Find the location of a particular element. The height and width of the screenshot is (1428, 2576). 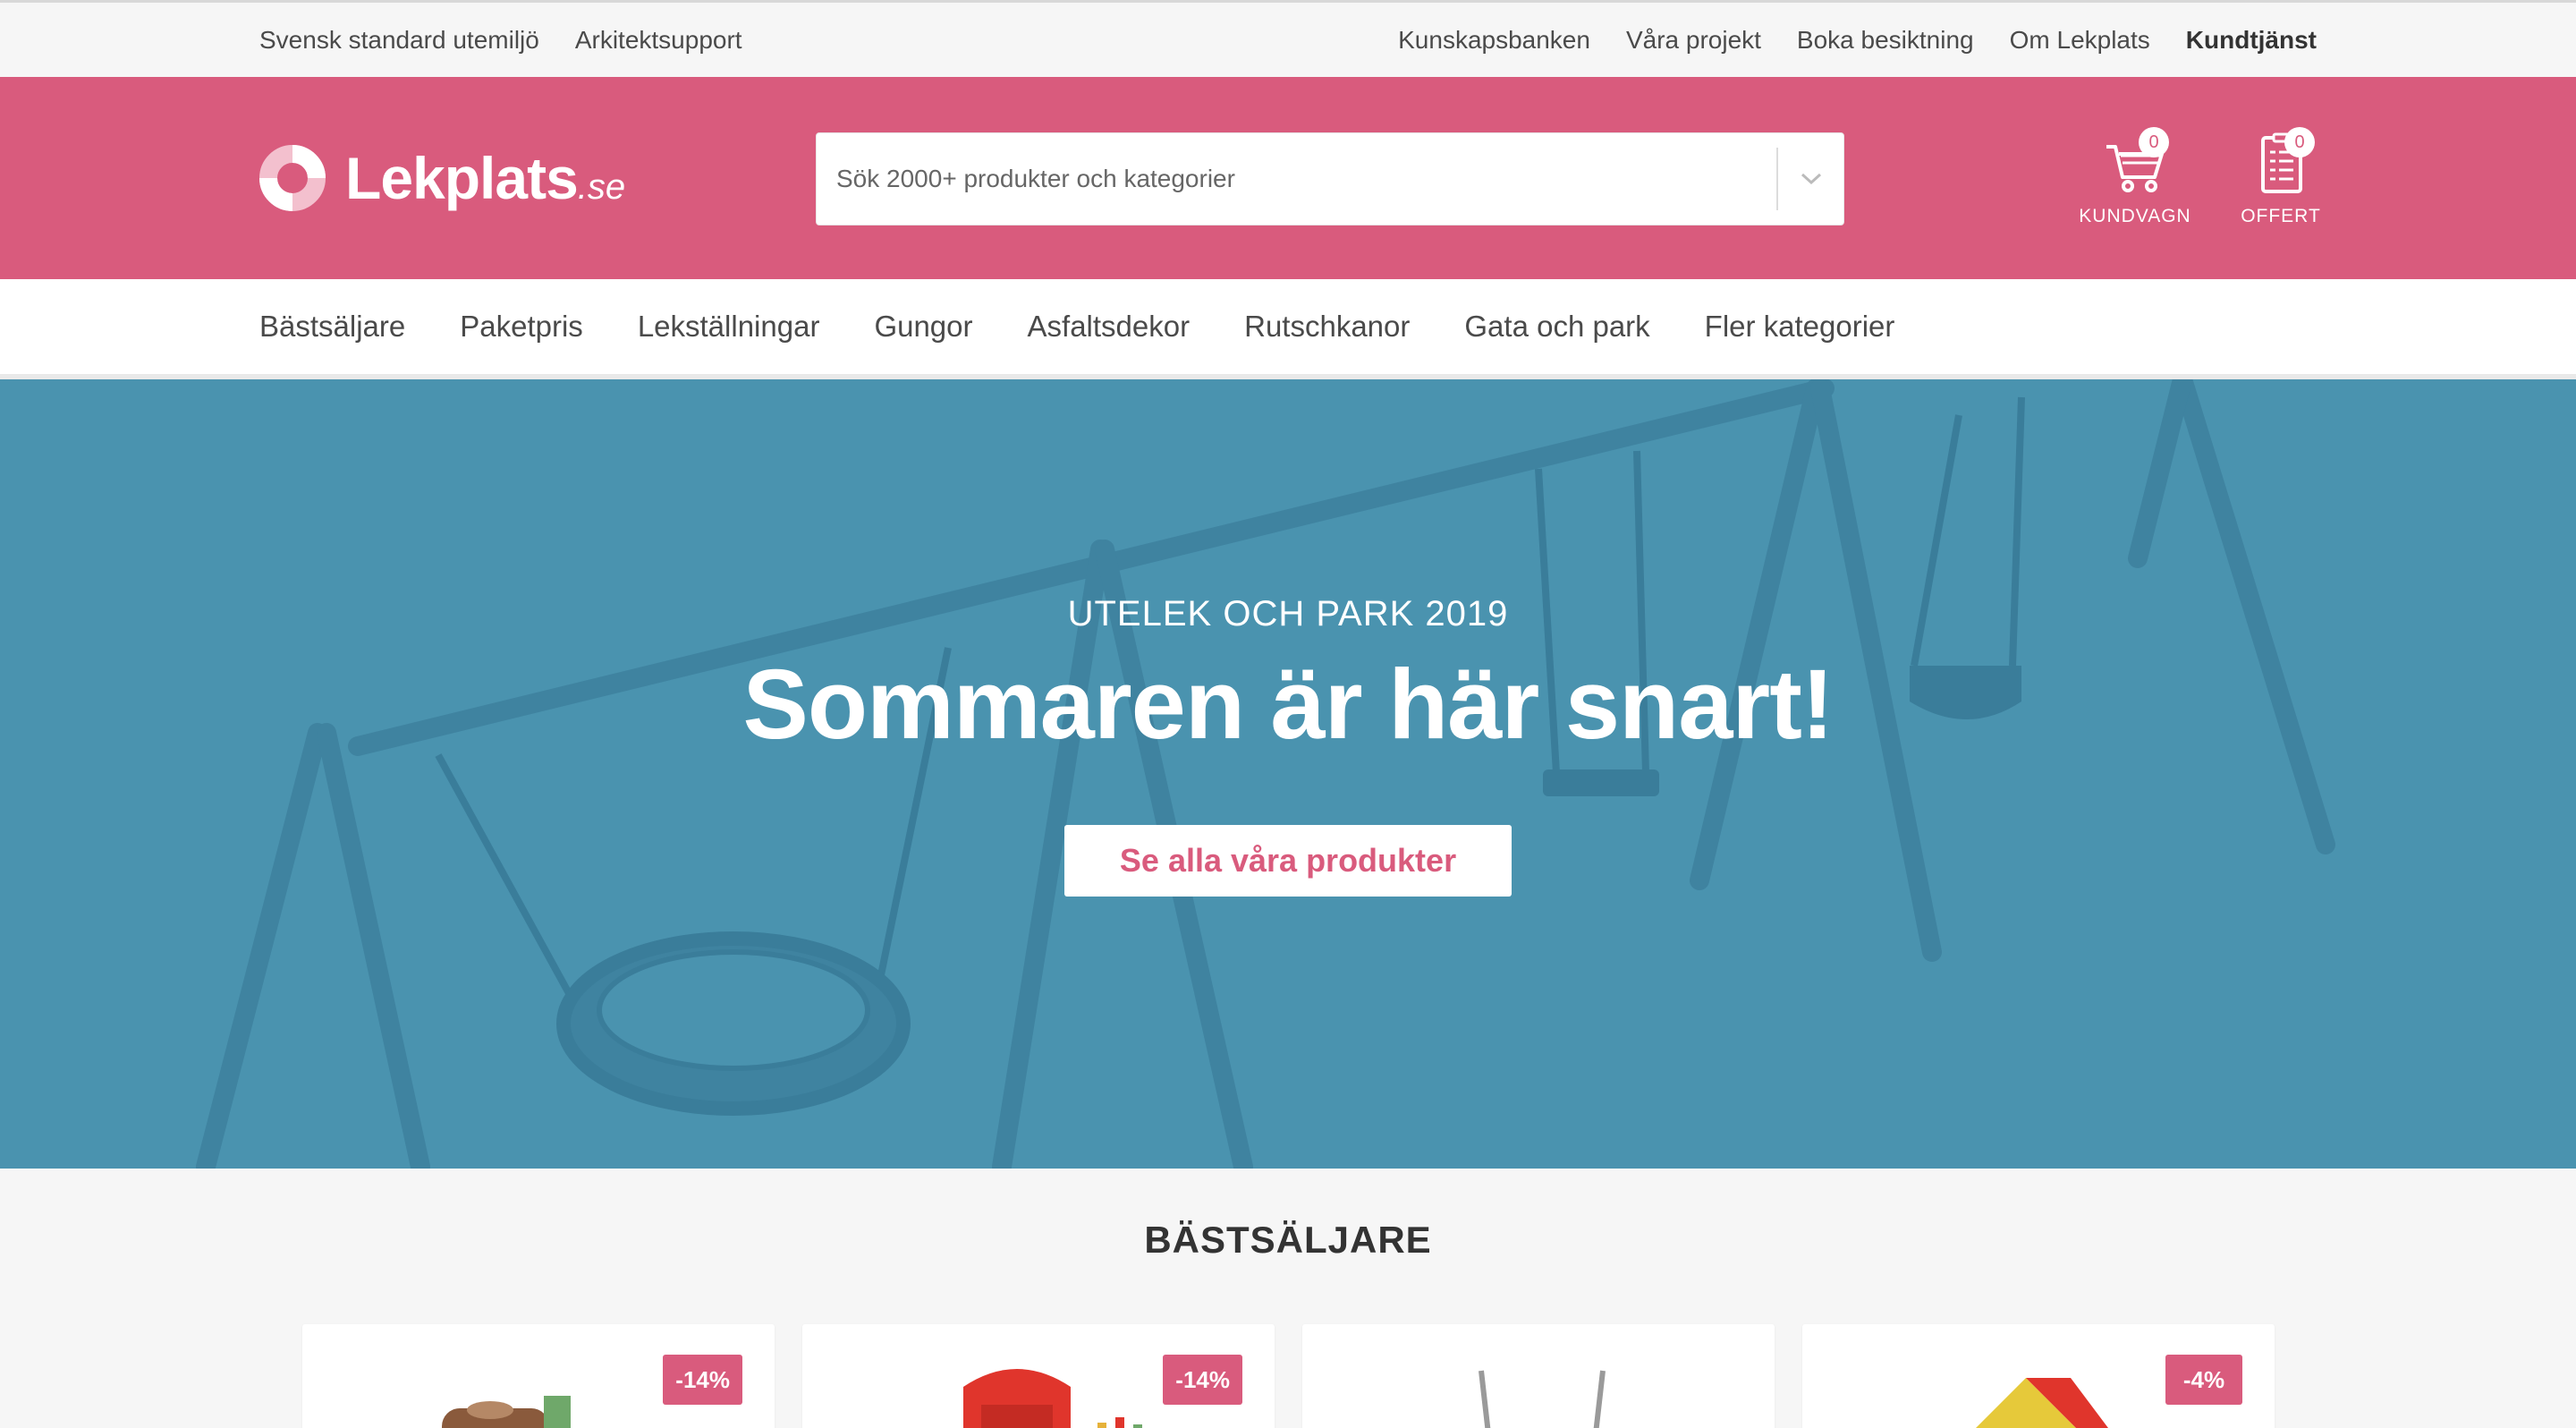

link-boka-besiktning: Boka besiktning is located at coordinates (1885, 40).